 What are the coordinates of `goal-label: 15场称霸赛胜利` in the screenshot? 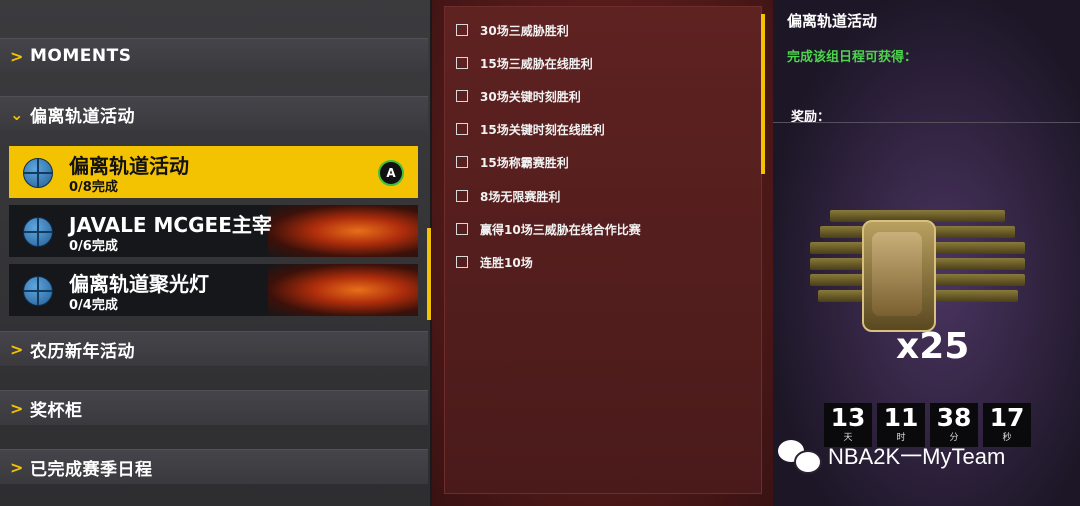 It's located at (524, 162).